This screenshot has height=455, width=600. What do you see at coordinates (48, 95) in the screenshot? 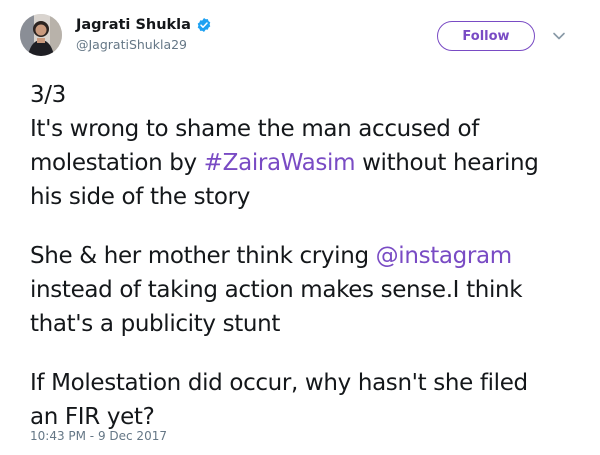
I see `tweet-line: 3/3` at bounding box center [48, 95].